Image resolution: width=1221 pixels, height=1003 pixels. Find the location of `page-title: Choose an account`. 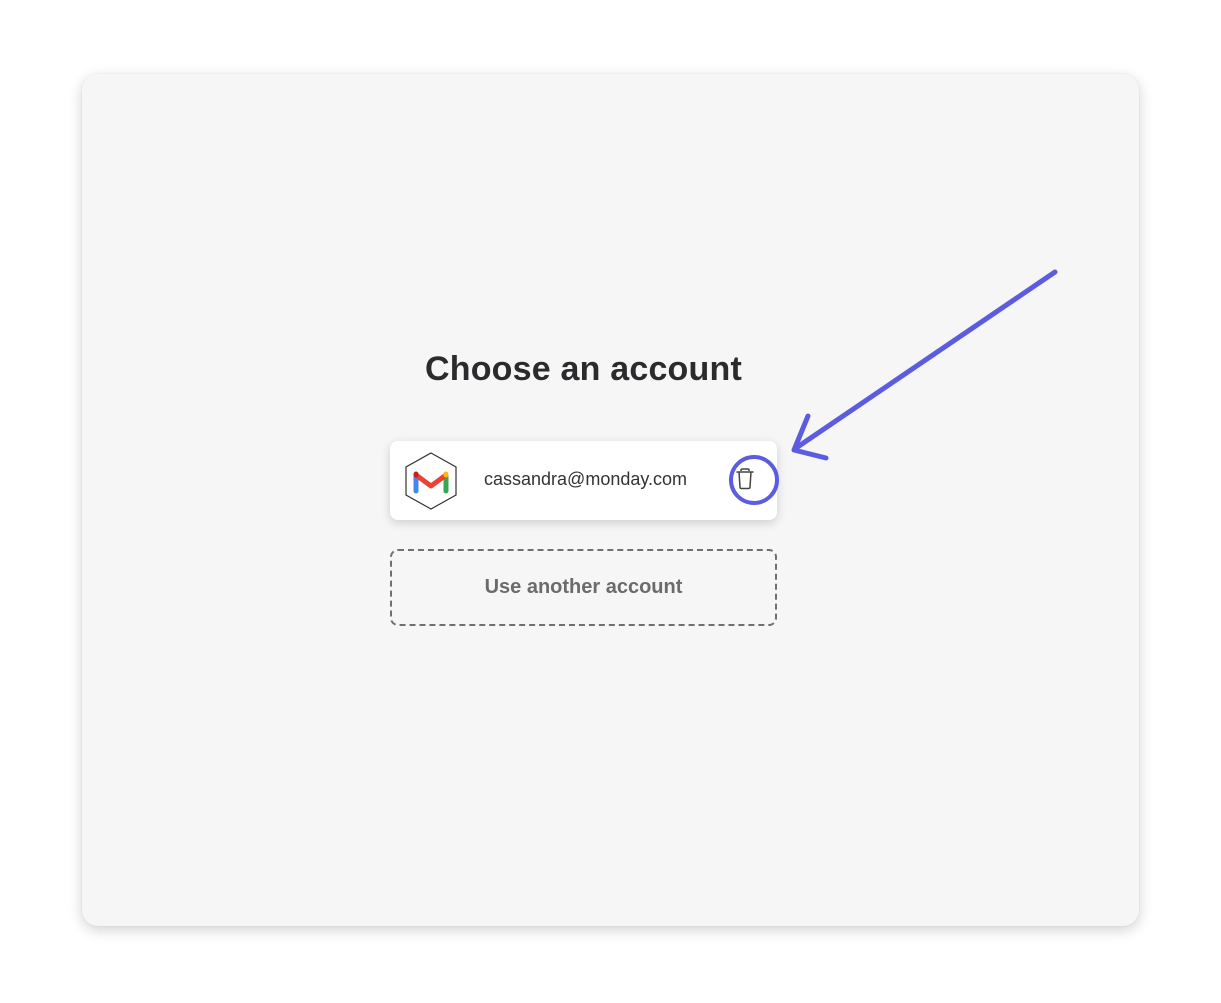

page-title: Choose an account is located at coordinates (583, 369).